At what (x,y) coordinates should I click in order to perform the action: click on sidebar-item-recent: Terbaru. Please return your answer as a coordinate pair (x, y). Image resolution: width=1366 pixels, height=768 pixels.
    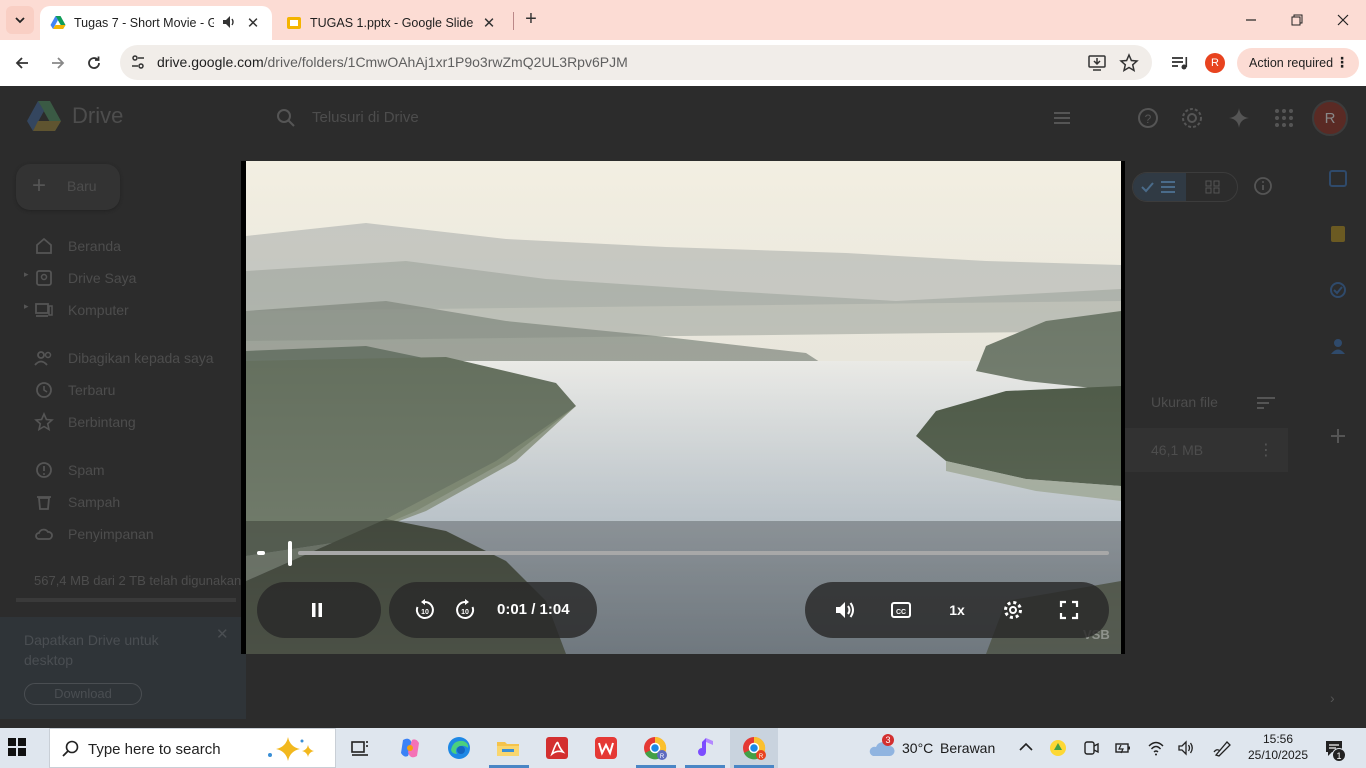
    Looking at the image, I should click on (120, 390).